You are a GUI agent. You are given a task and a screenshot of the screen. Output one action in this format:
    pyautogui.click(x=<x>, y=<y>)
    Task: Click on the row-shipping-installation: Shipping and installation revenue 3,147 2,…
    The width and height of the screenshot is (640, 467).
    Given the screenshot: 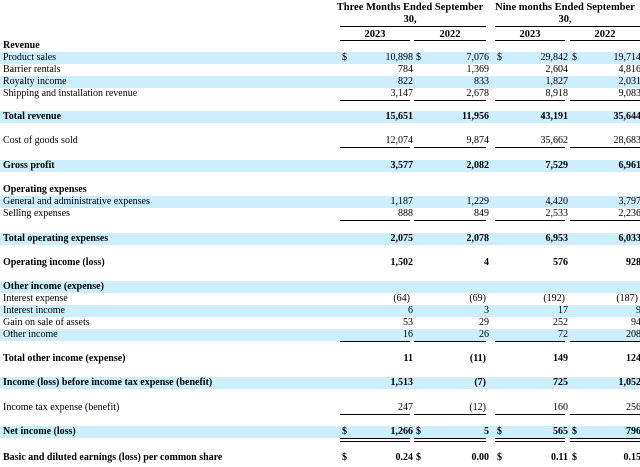 What is the action you would take?
    pyautogui.click(x=320, y=94)
    